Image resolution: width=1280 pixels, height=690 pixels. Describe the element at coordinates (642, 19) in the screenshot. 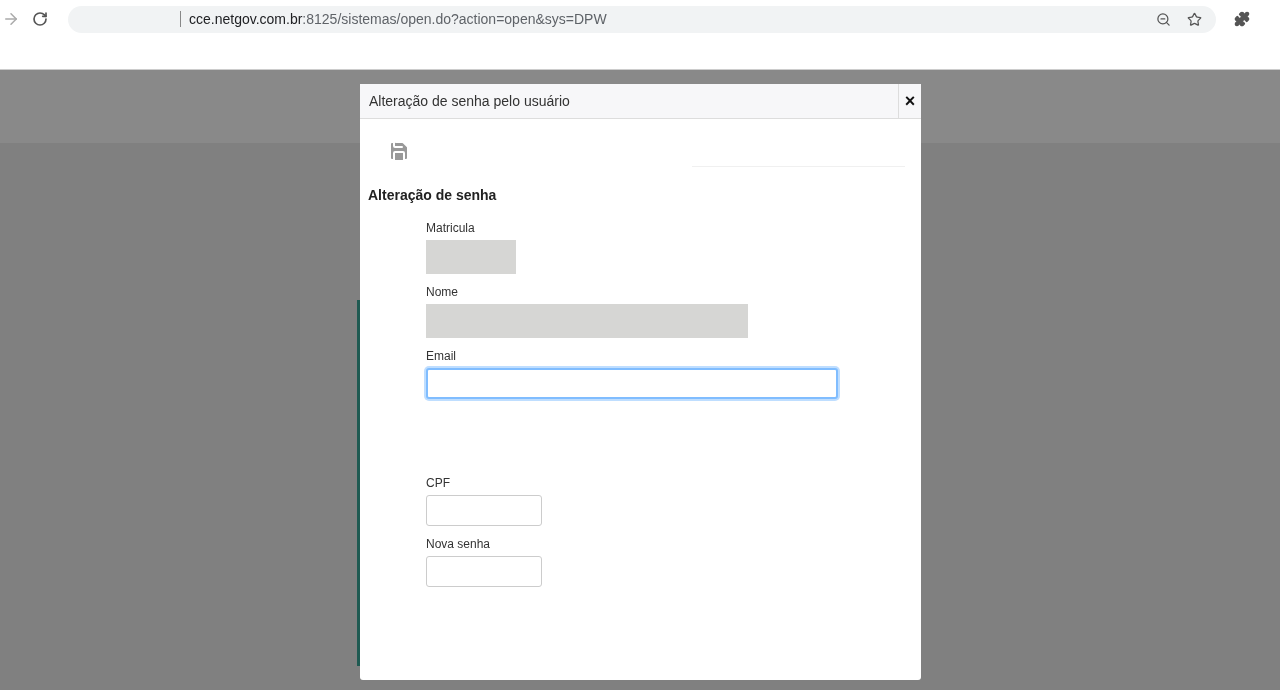

I see `address-bar: cce.netgov.com.br:8125/sistemas/open.do?action=open&sys=DPW` at that location.